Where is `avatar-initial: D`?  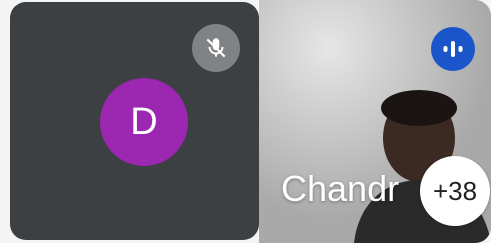 avatar-initial: D is located at coordinates (144, 121).